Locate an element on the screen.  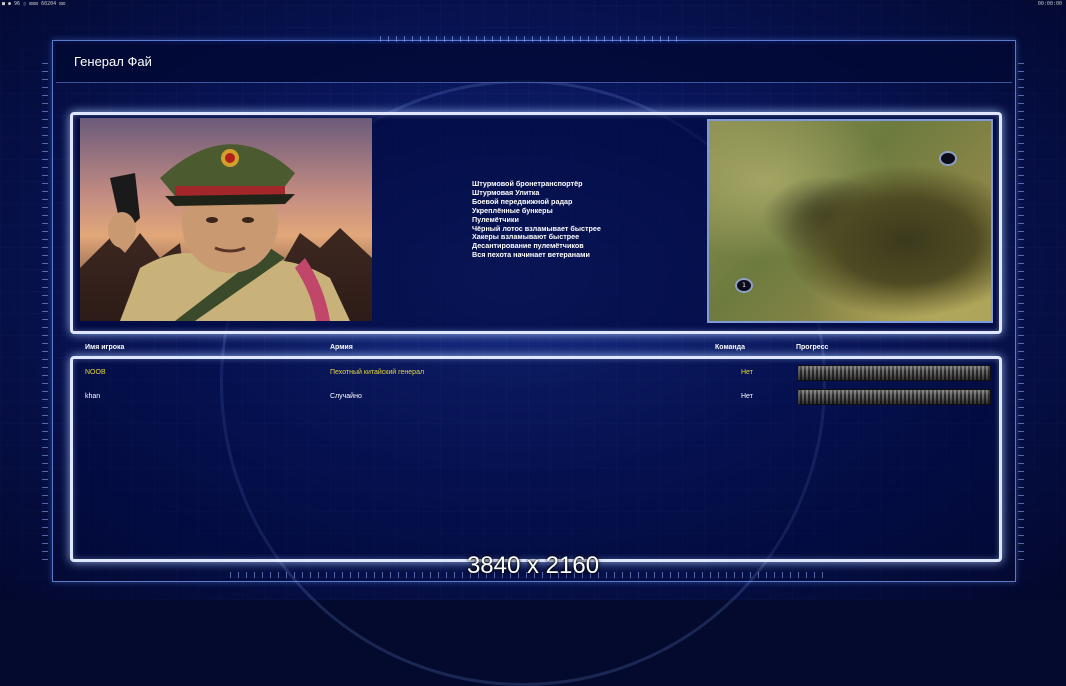
player-name: khan is located at coordinates (93, 396).